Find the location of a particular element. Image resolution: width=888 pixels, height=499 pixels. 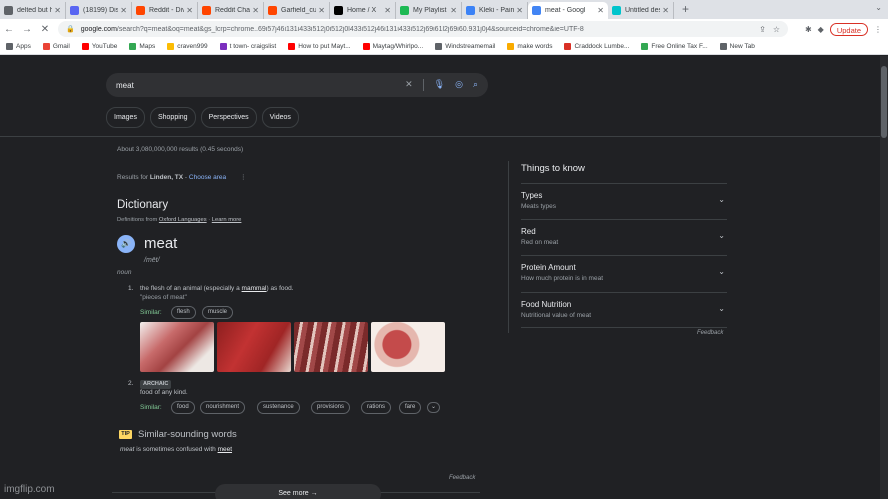

lock-icon: 🔒 is located at coordinates (70, 29).